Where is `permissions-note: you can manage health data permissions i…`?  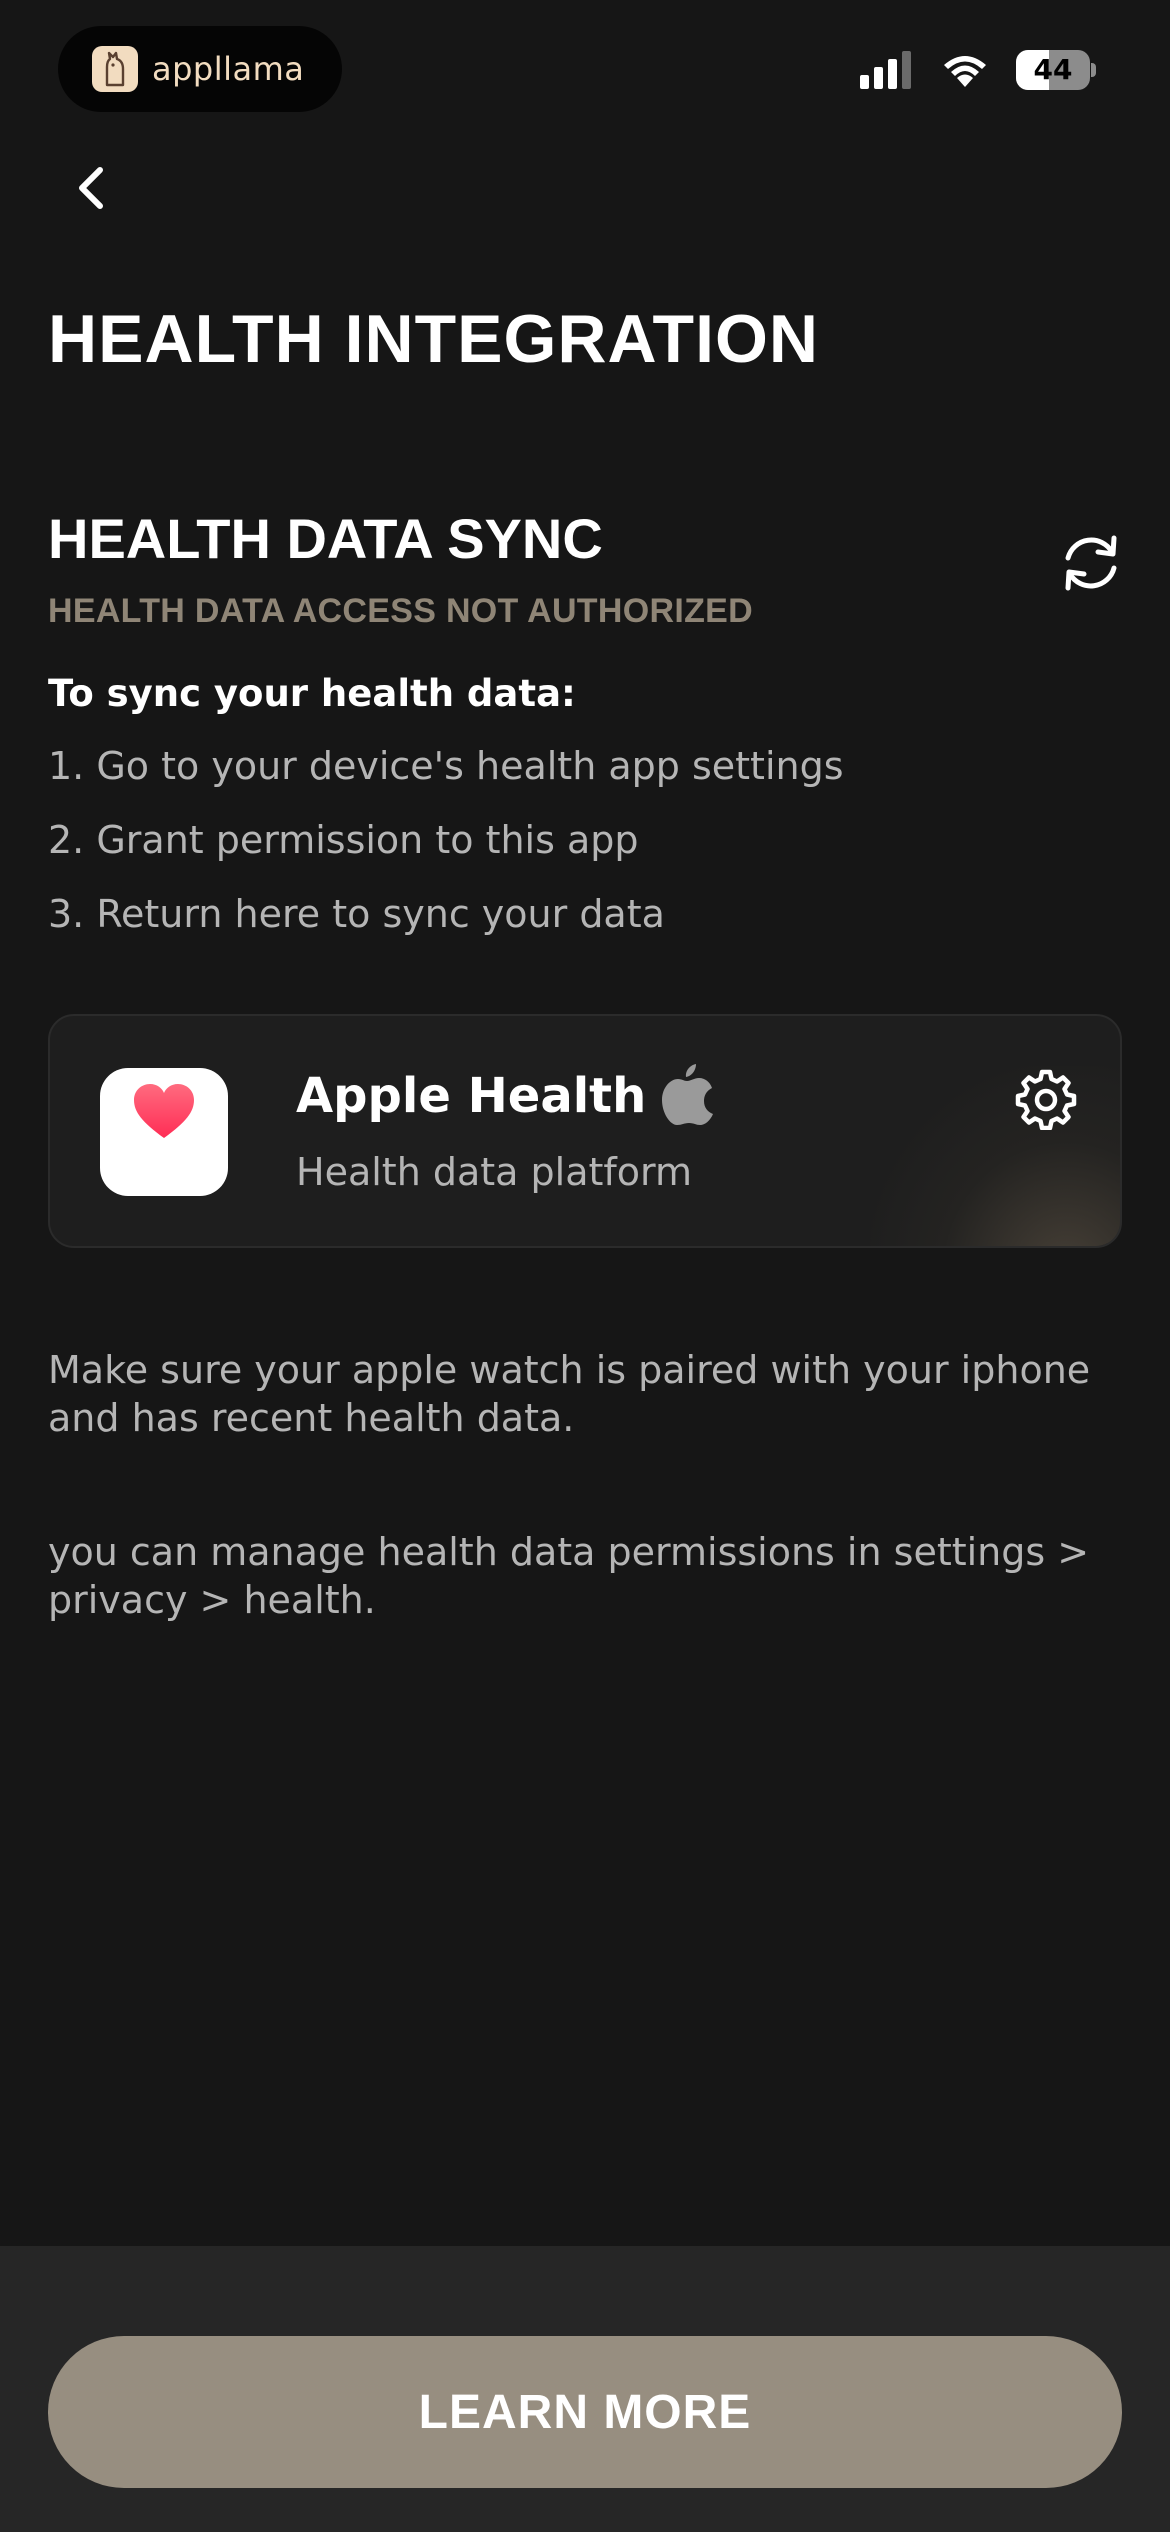 permissions-note: you can manage health data permissions i… is located at coordinates (569, 1576).